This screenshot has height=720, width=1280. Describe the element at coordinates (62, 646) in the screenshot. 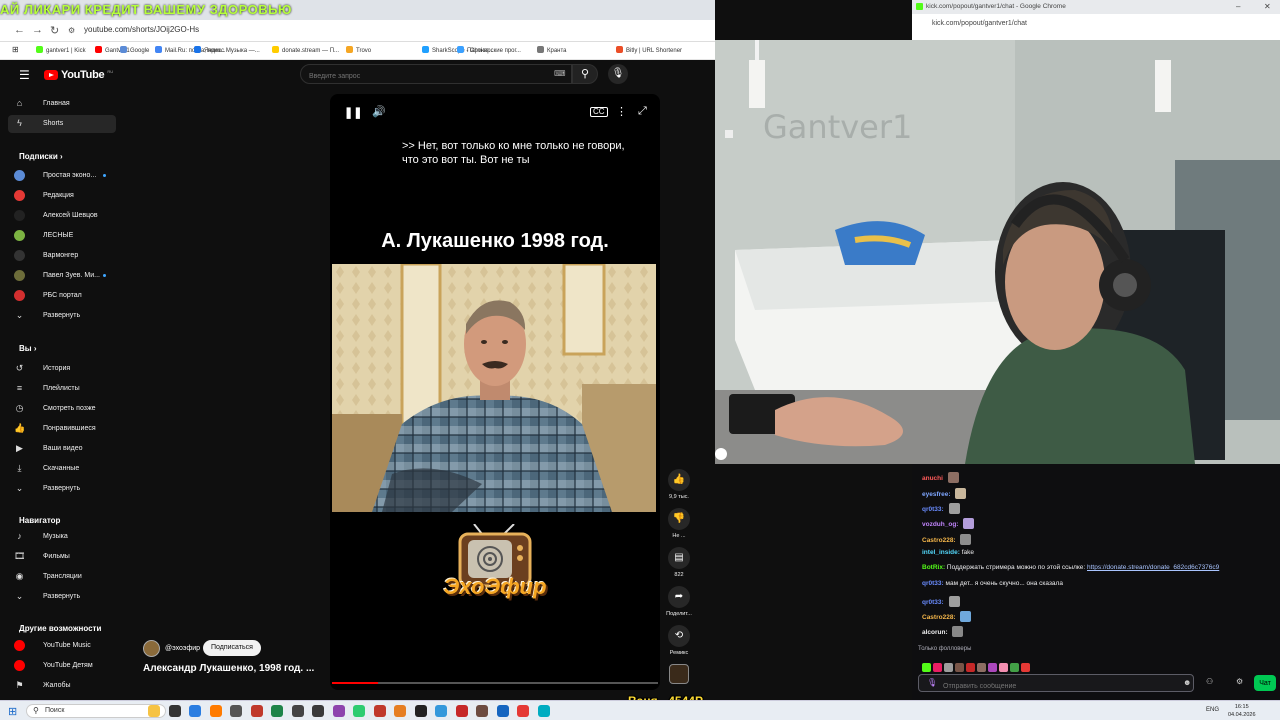

I see `sidebar-item-more: YouTube Music` at that location.